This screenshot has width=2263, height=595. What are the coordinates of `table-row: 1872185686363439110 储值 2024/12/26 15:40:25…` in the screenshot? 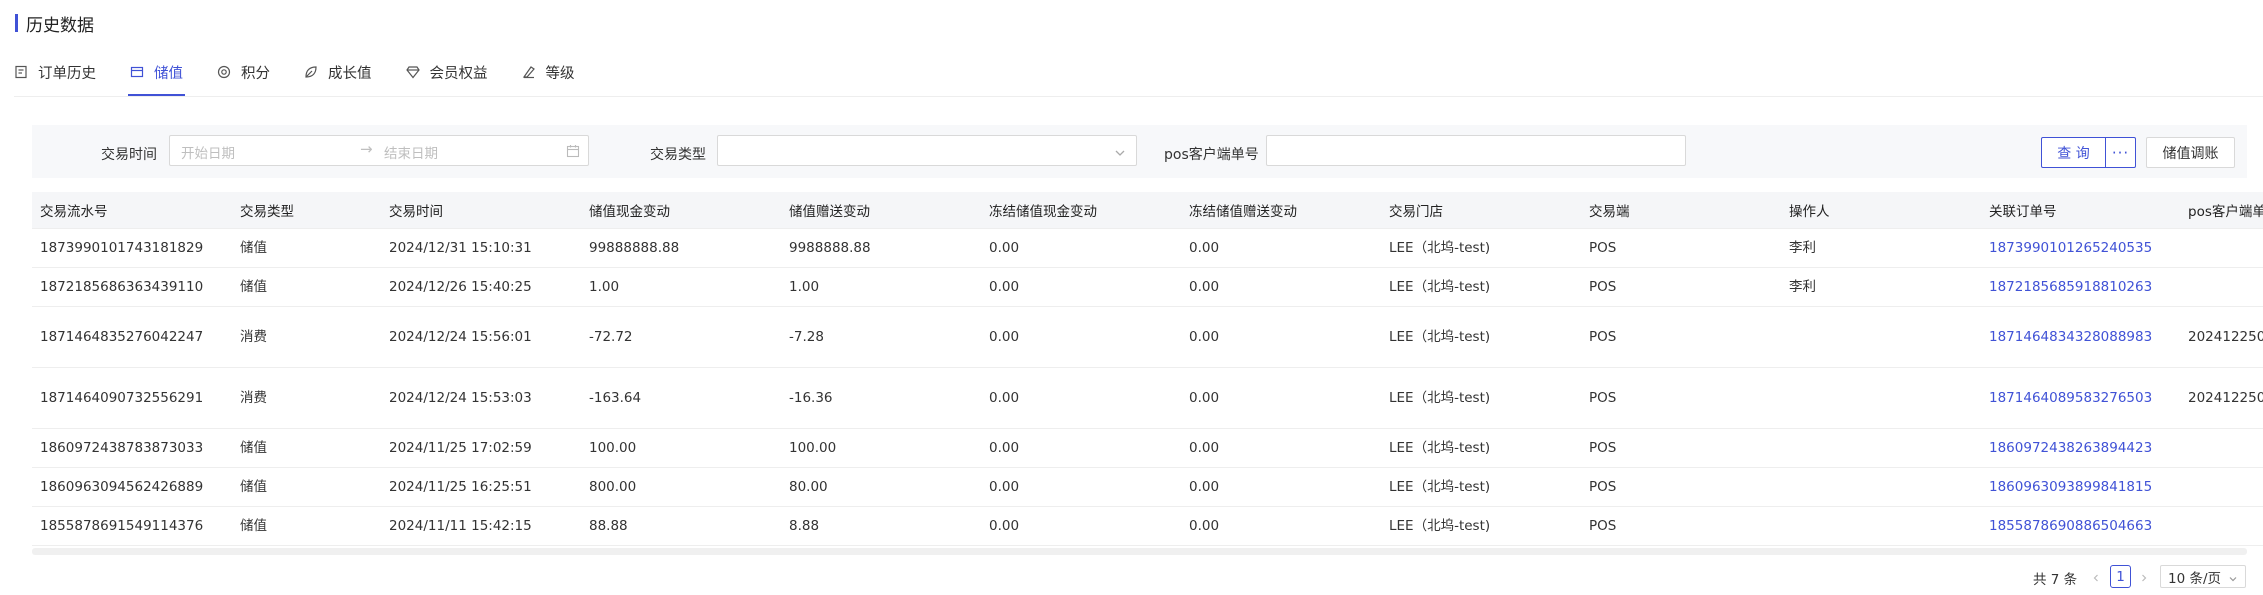 It's located at (1147, 287).